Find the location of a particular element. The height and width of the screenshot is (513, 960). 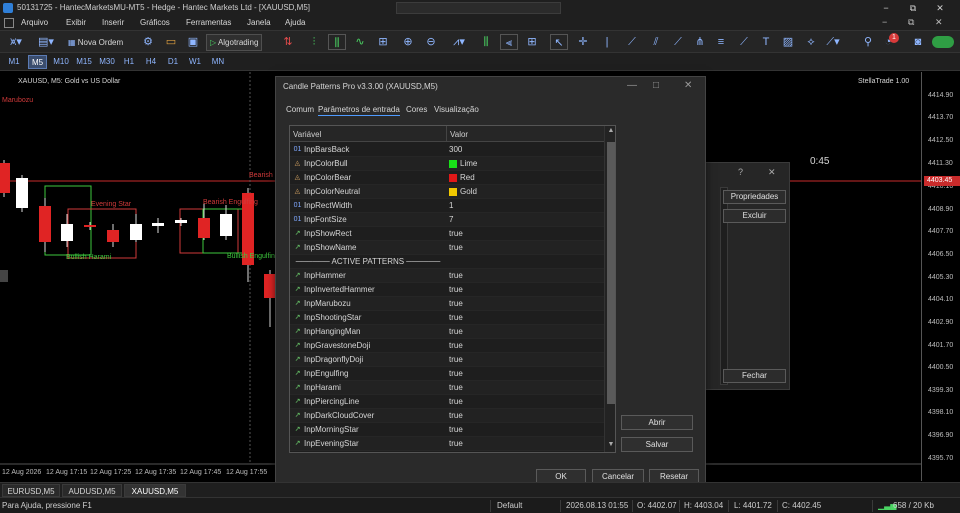

save-button: Salvar is located at coordinates (657, 444).